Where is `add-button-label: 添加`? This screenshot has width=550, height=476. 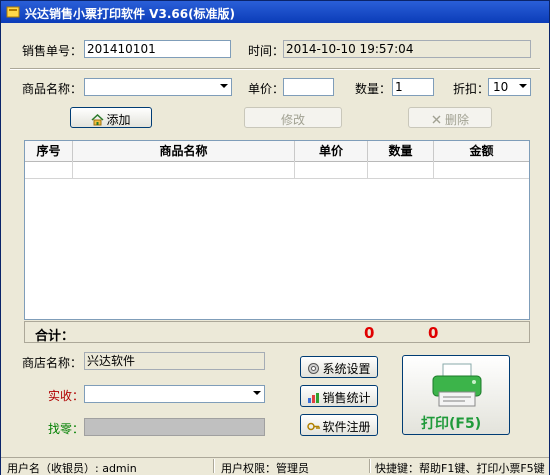 add-button-label: 添加 is located at coordinates (118, 120).